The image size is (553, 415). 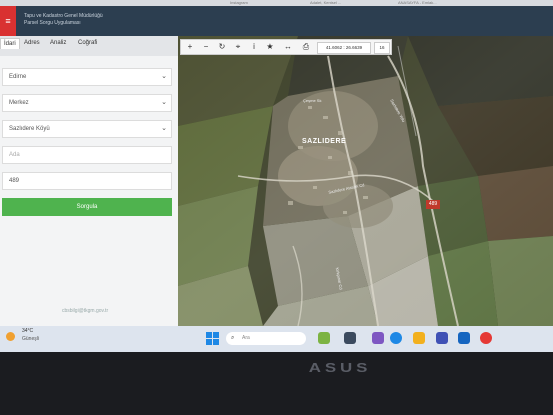 What do you see at coordinates (254, 47) in the screenshot?
I see `info-icon: i` at bounding box center [254, 47].